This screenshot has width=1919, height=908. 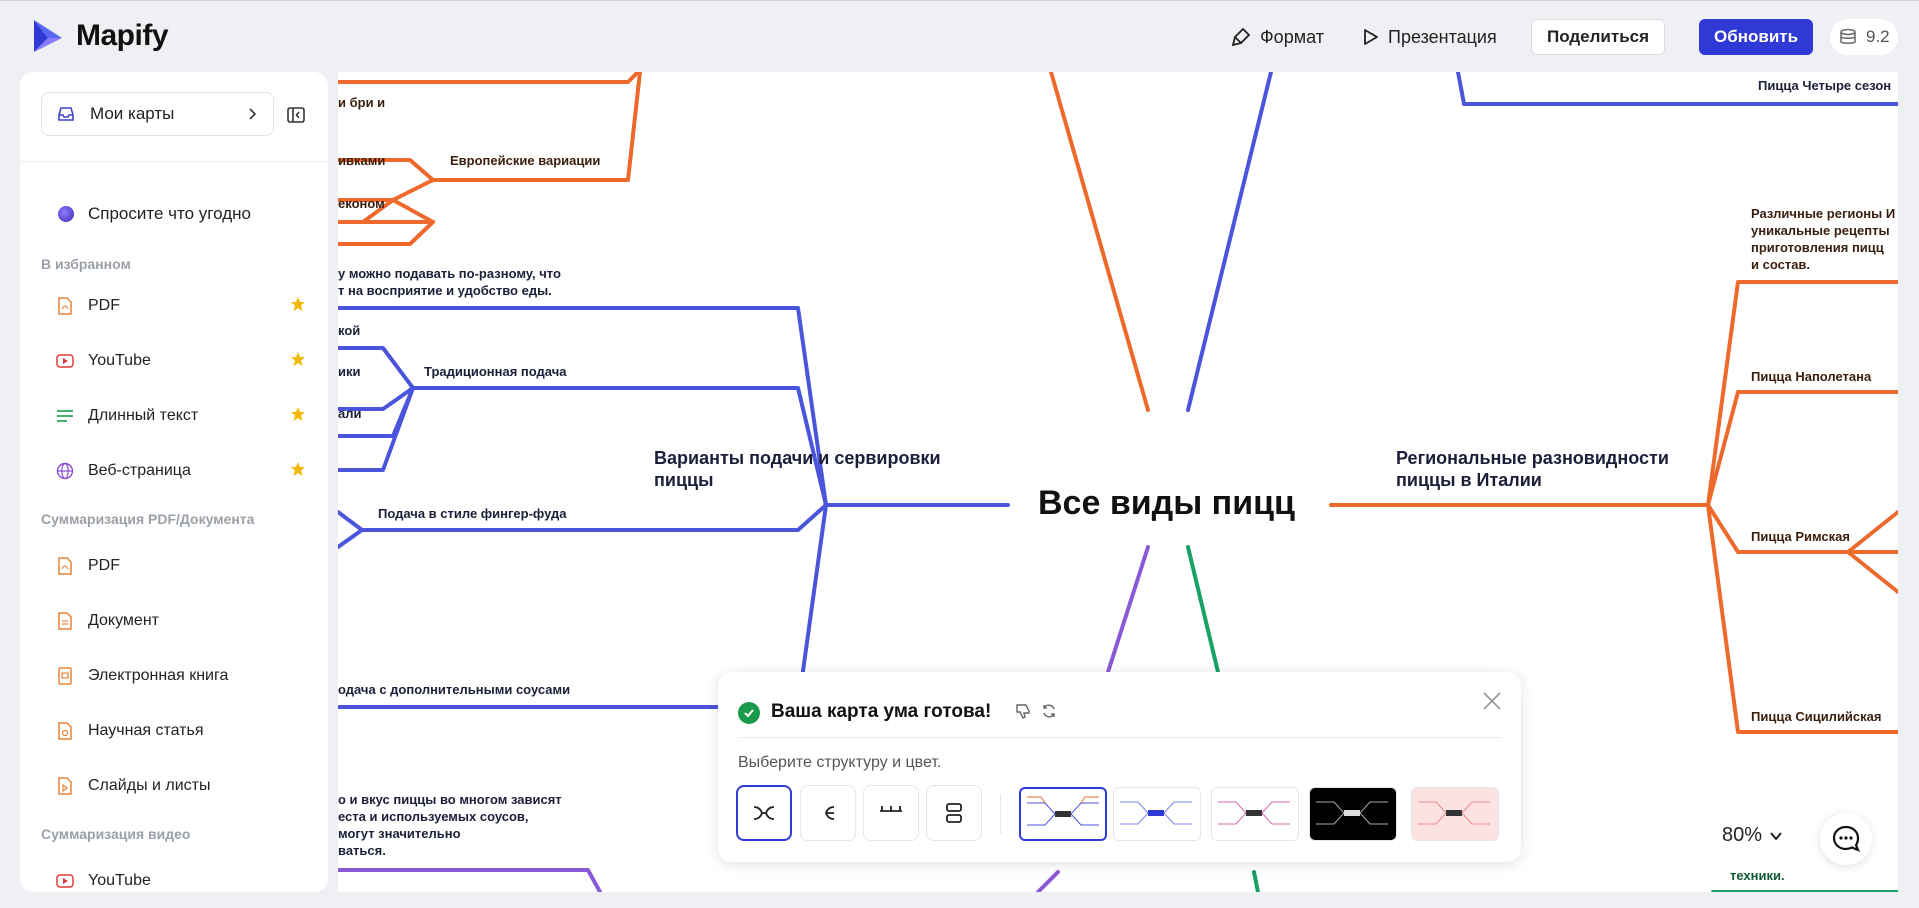 What do you see at coordinates (1492, 701) in the screenshot?
I see `close-icon` at bounding box center [1492, 701].